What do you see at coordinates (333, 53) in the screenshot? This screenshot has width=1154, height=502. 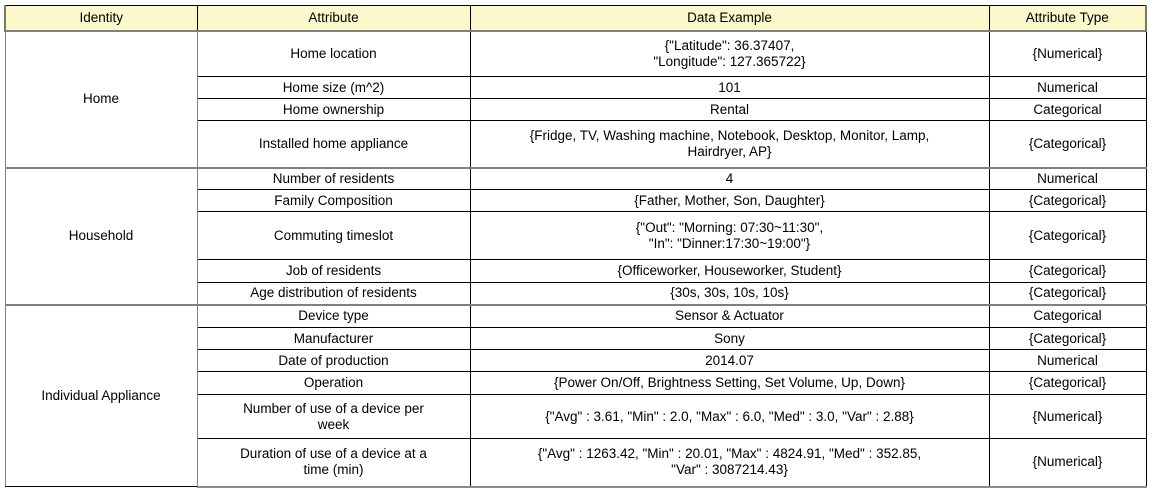 I see `attribute-cell: Home location` at bounding box center [333, 53].